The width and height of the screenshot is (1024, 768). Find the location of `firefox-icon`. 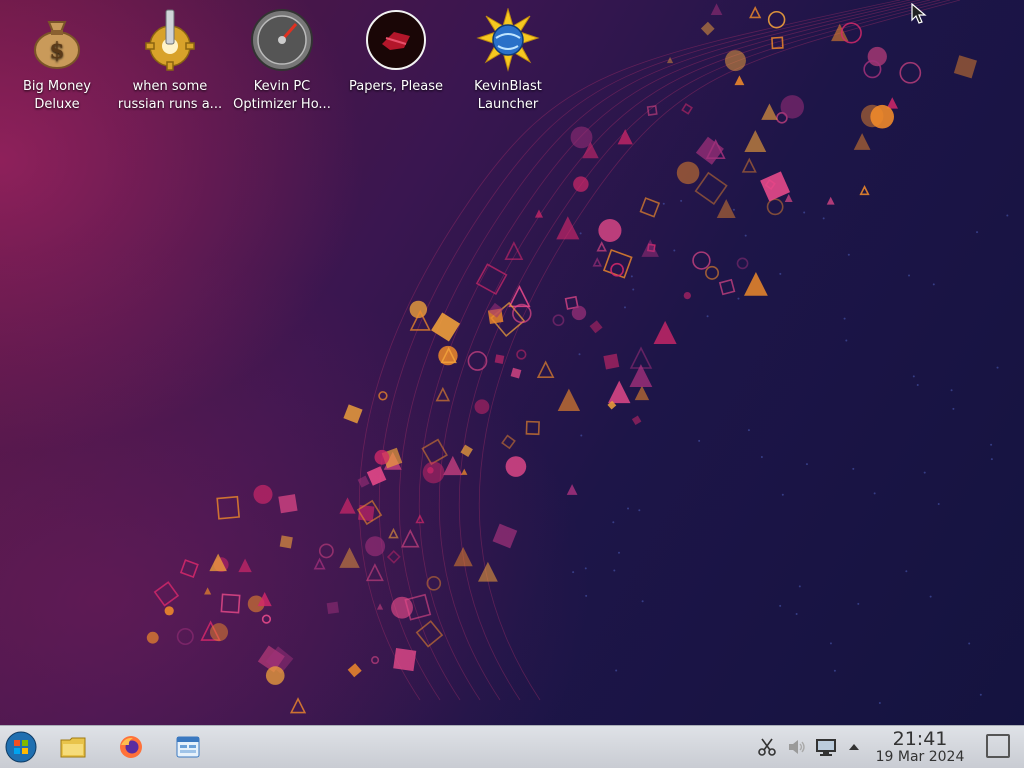

firefox-icon is located at coordinates (131, 747).